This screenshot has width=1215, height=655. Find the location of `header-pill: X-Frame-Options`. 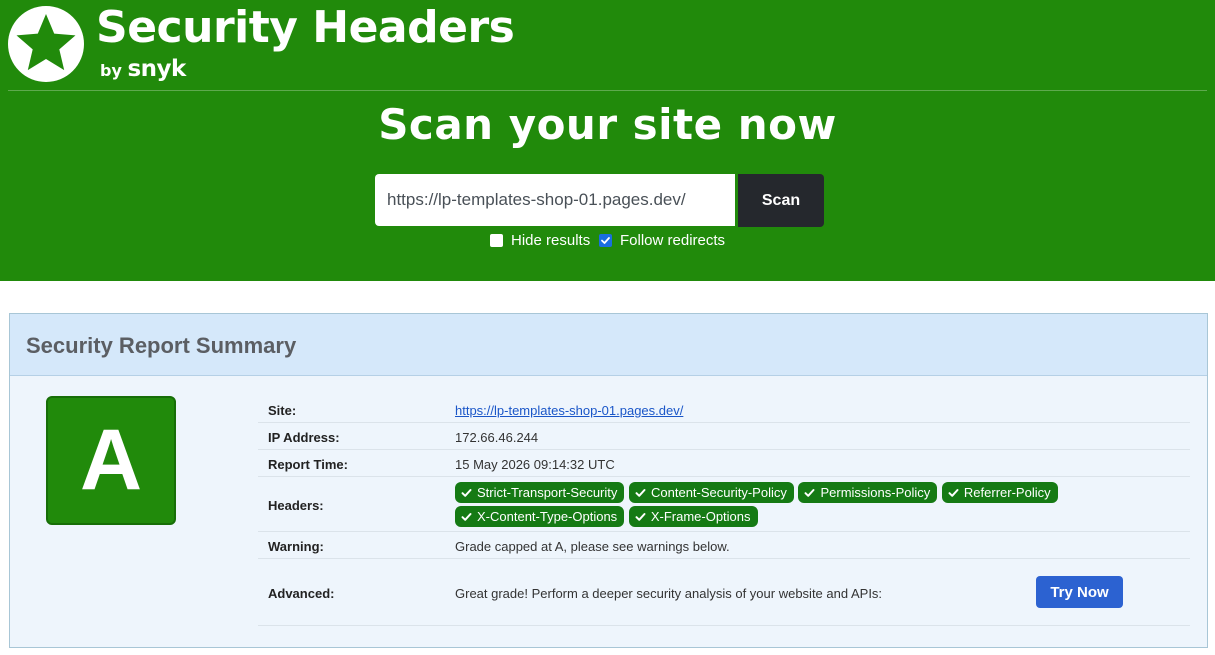

header-pill: X-Frame-Options is located at coordinates (693, 516).